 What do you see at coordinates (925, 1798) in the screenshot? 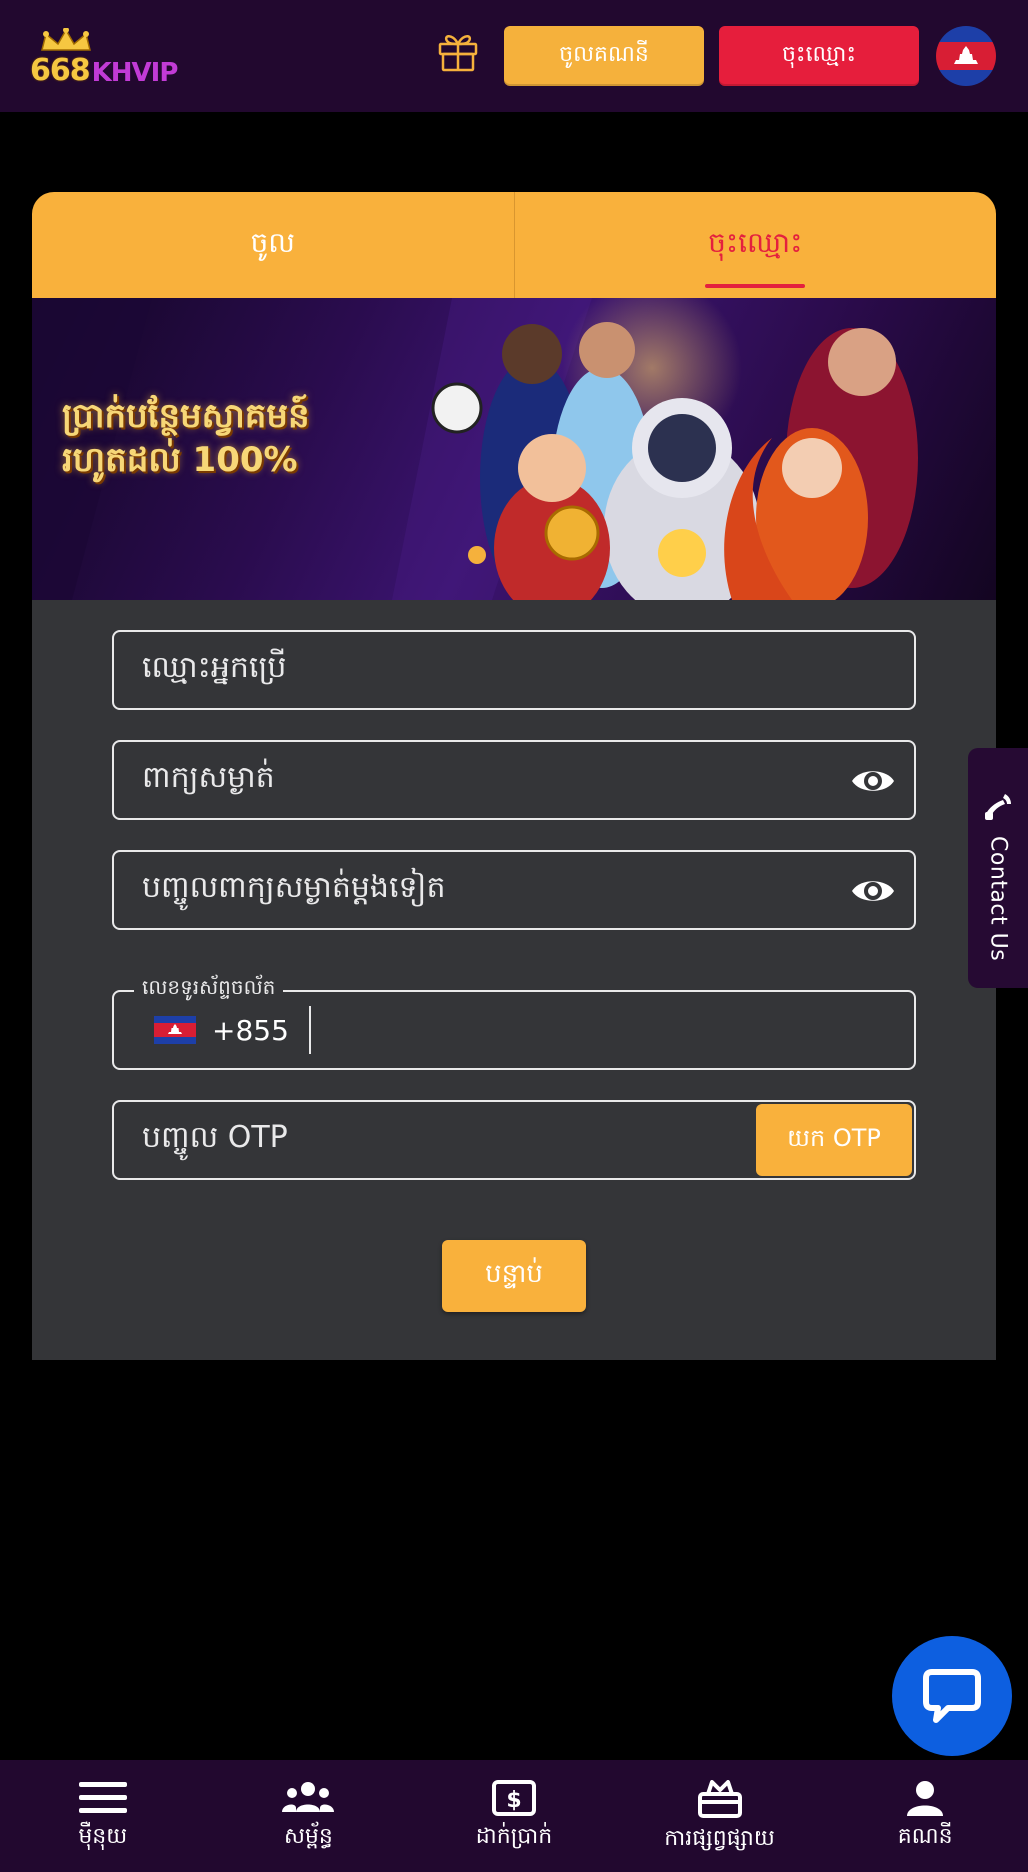
I see `account-icon` at bounding box center [925, 1798].